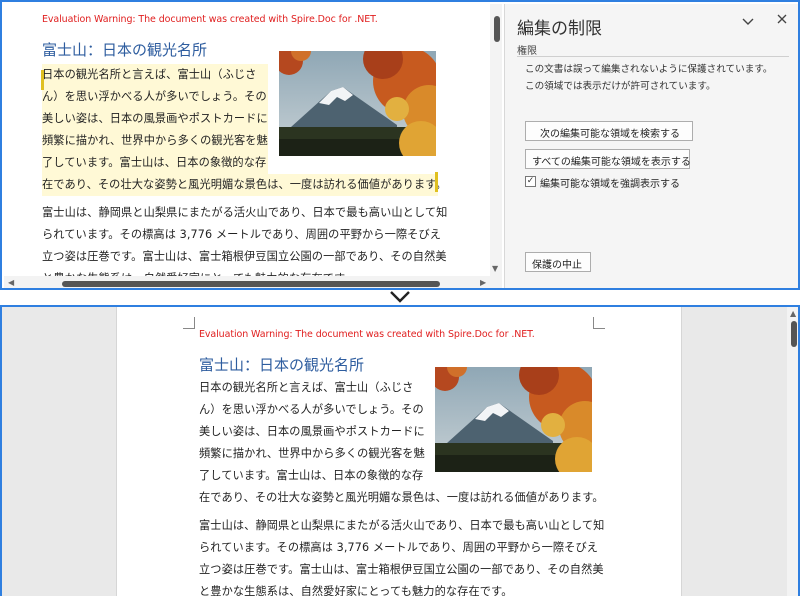 This screenshot has width=800, height=596. What do you see at coordinates (436, 182) in the screenshot?
I see `editable-region-end-marker` at bounding box center [436, 182].